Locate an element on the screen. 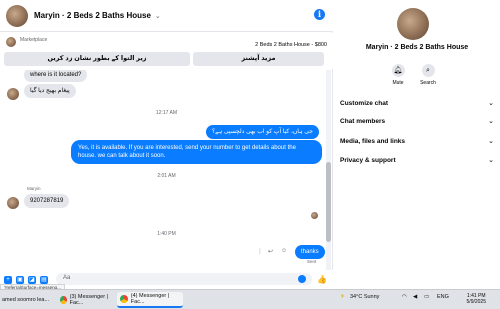 The image size is (500, 309). gif-icon: ▤ is located at coordinates (44, 279).